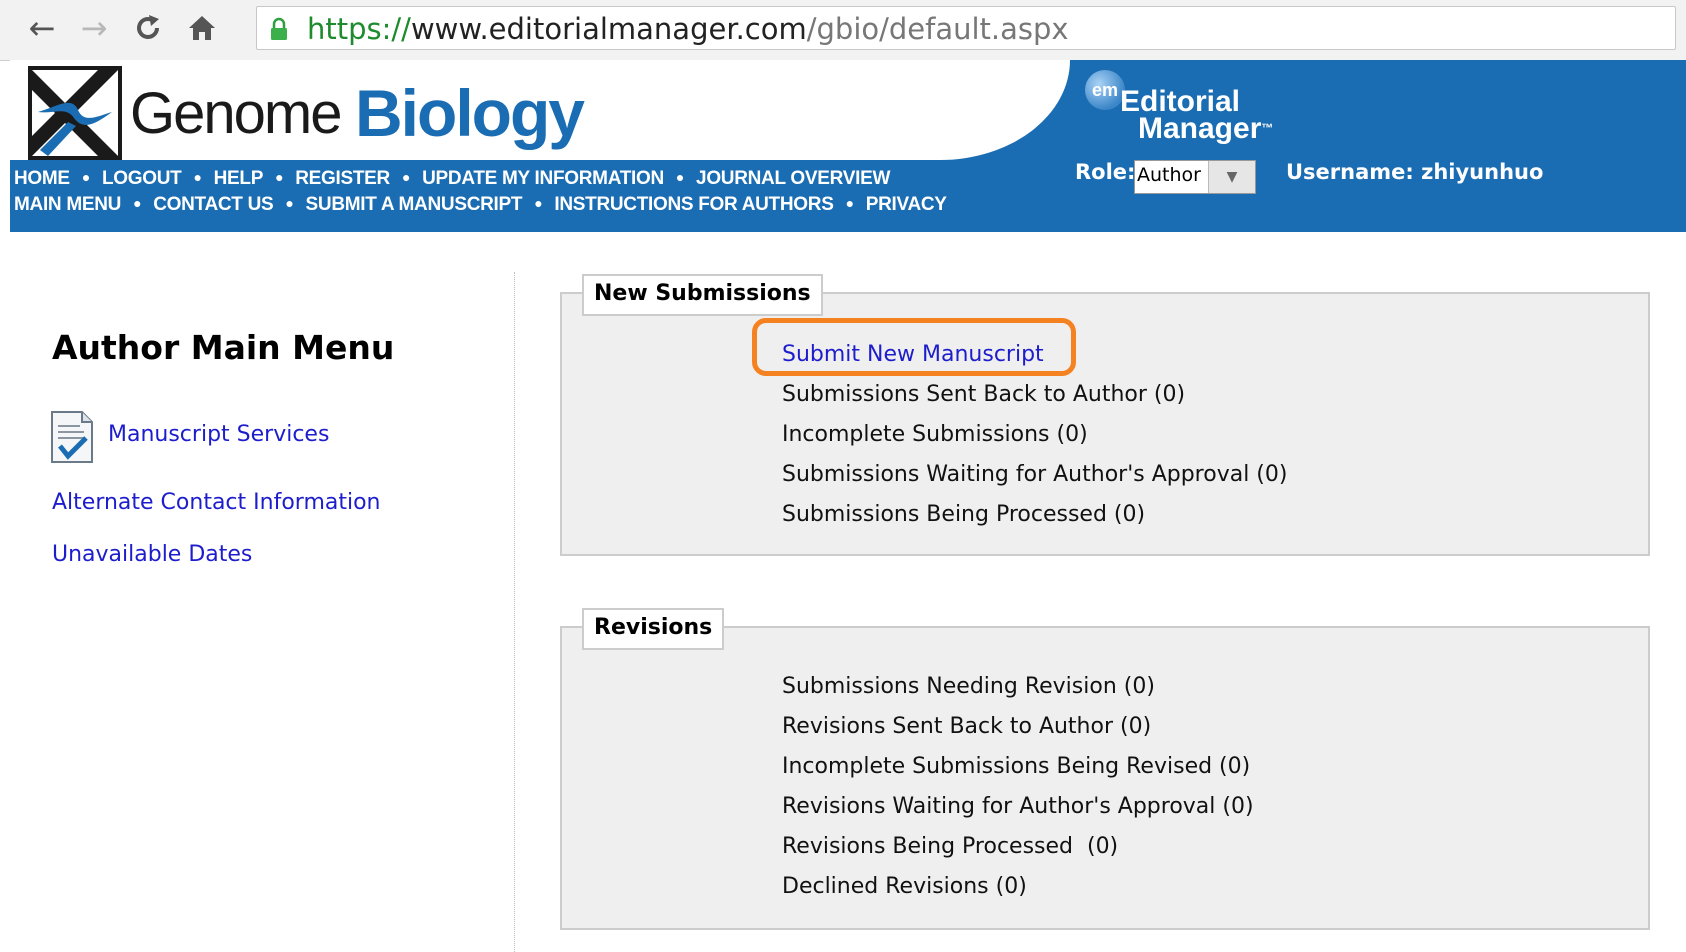 The image size is (1686, 952). I want to click on declined-revisions-link: Declined Revisions (0), so click(904, 886).